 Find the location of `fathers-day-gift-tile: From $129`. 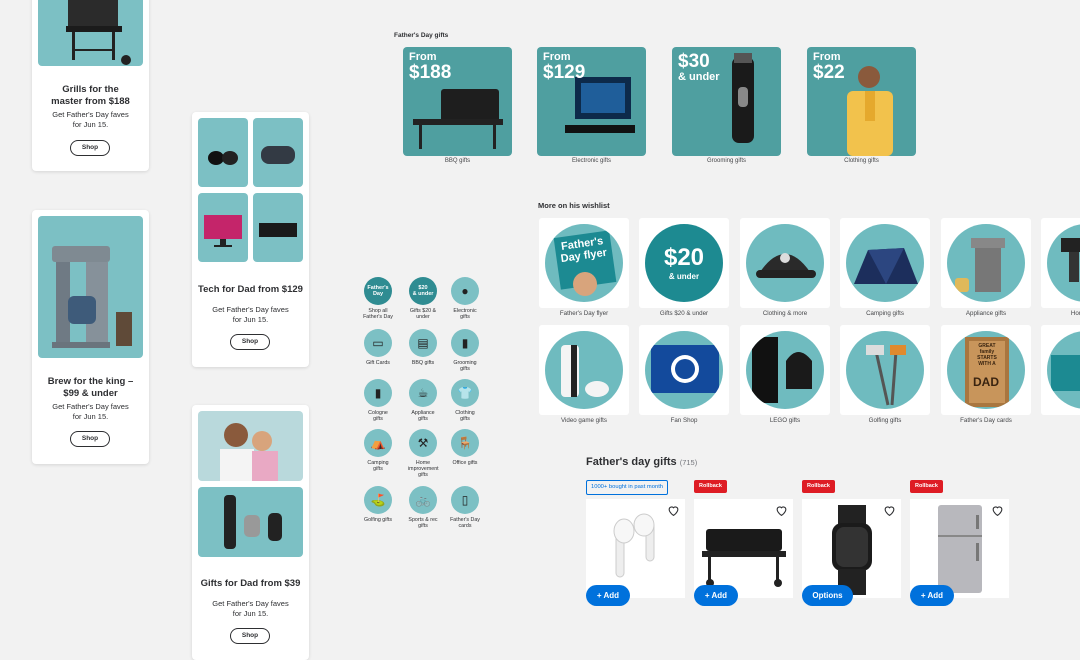

fathers-day-gift-tile: From $129 is located at coordinates (591, 101).